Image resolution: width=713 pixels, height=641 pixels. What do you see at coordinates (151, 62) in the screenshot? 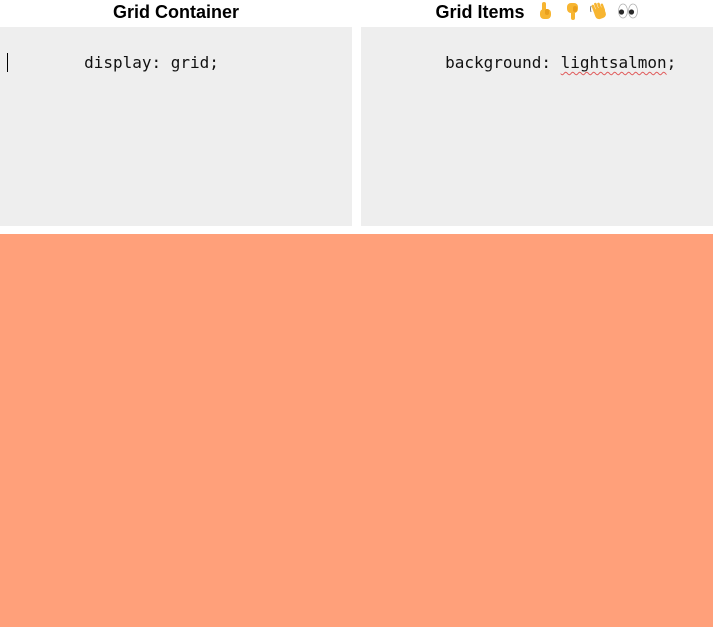
I see `grid-container-code: display: grid;` at bounding box center [151, 62].